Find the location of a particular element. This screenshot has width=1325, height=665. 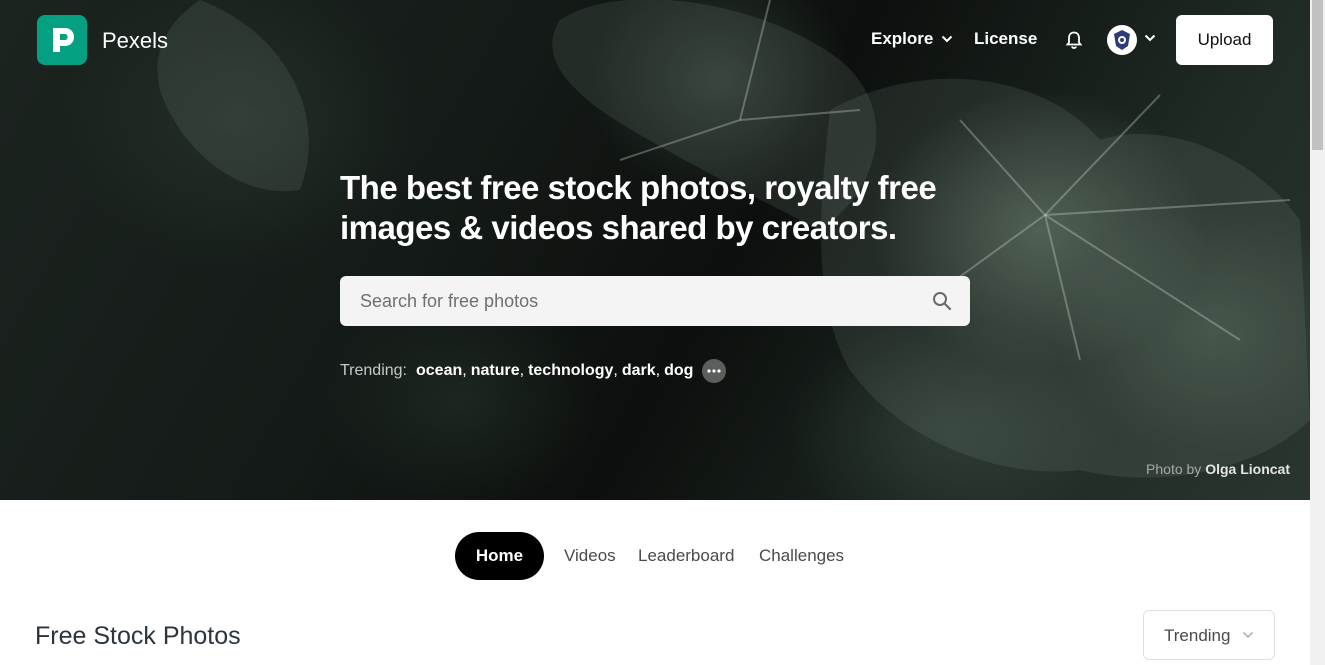

trending-link-technology: technology is located at coordinates (570, 371).